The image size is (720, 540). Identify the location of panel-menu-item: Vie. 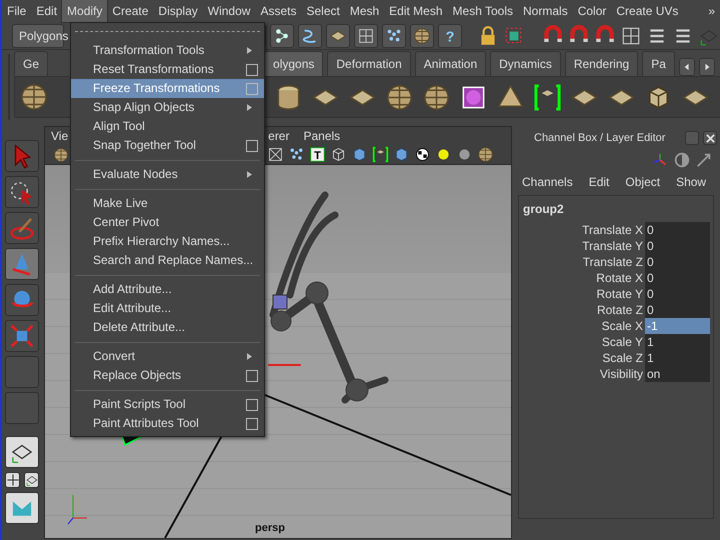
(59, 136).